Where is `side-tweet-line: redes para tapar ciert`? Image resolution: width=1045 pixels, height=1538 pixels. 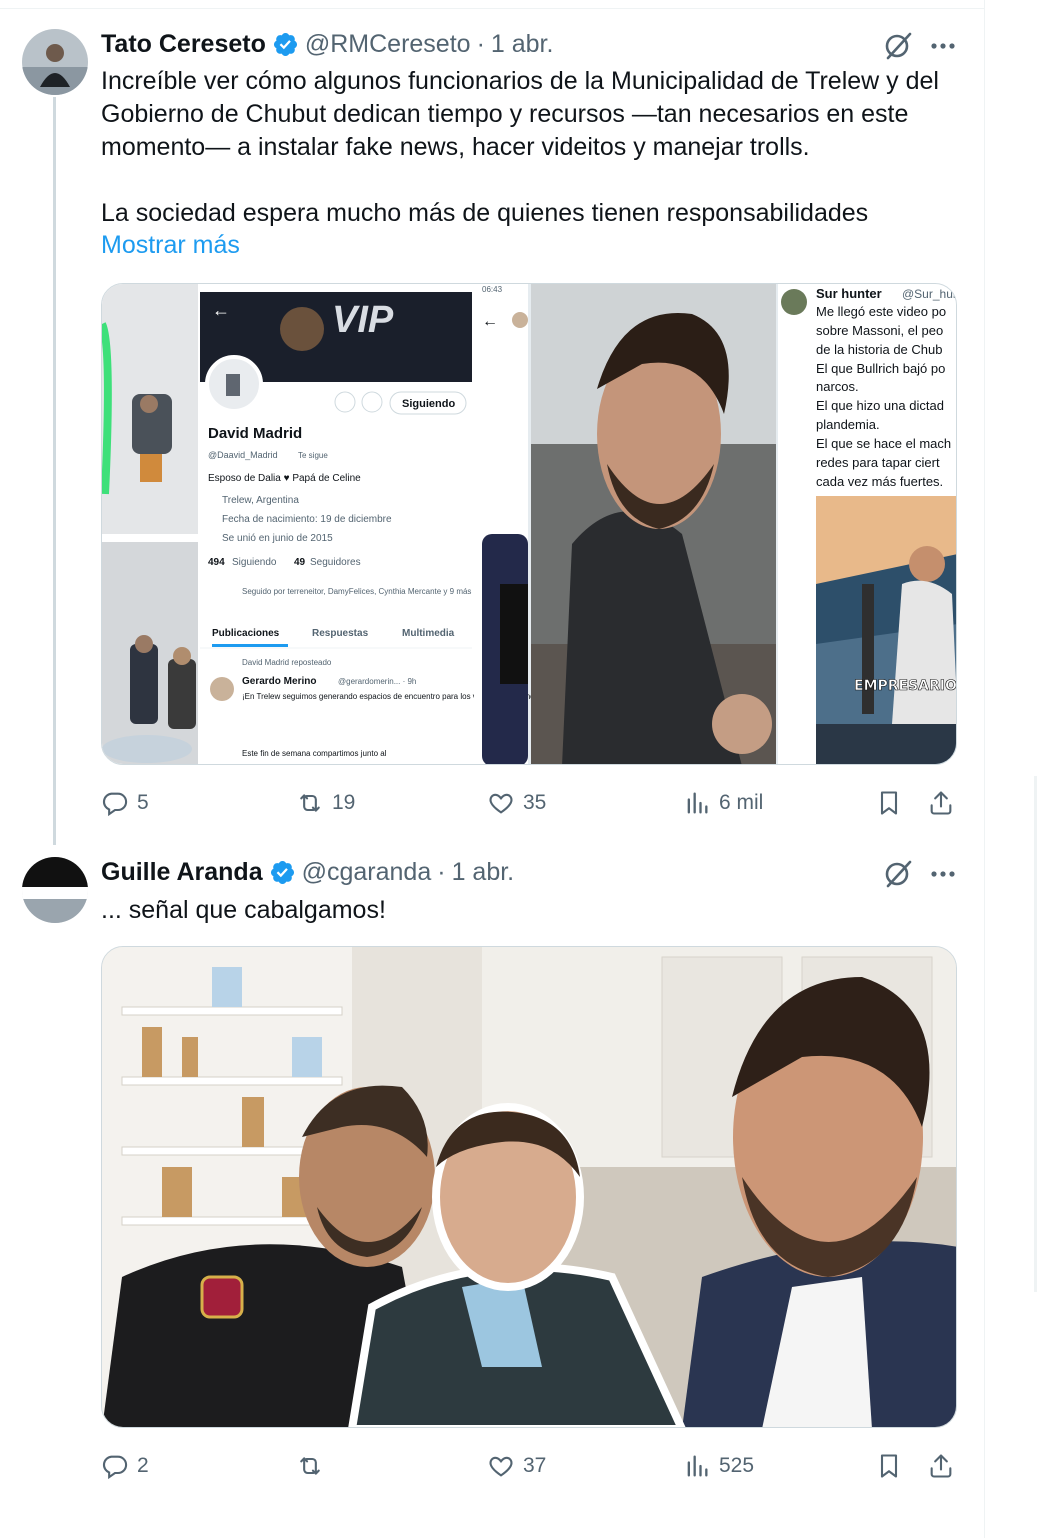
side-tweet-line: redes para tapar ciert is located at coordinates (878, 462).